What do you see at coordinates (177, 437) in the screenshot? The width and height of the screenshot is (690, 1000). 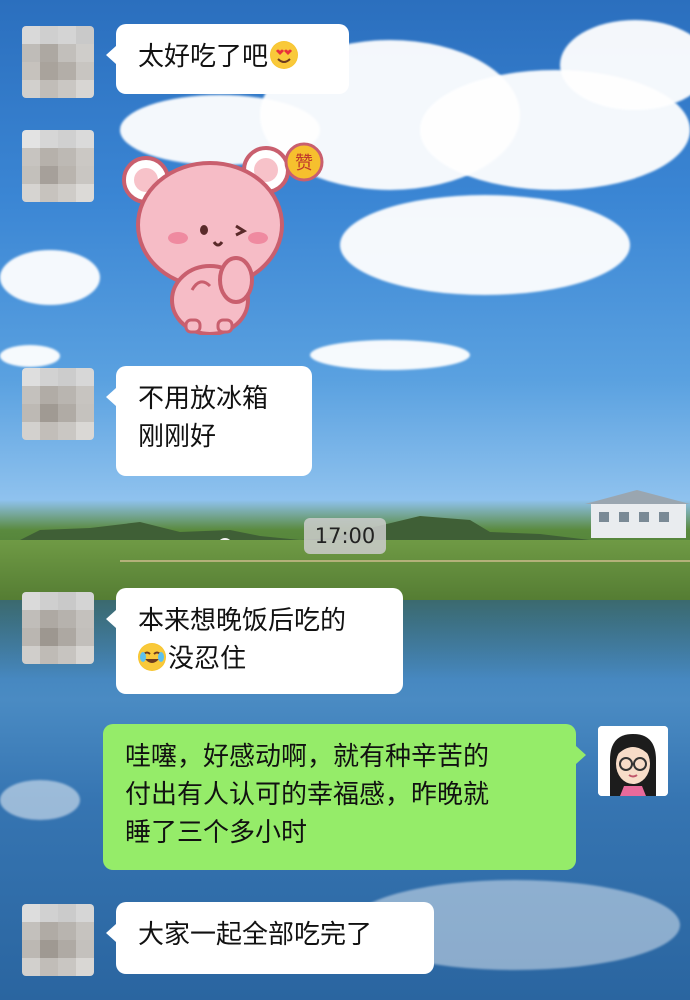 I see `message-text: 刚刚好` at bounding box center [177, 437].